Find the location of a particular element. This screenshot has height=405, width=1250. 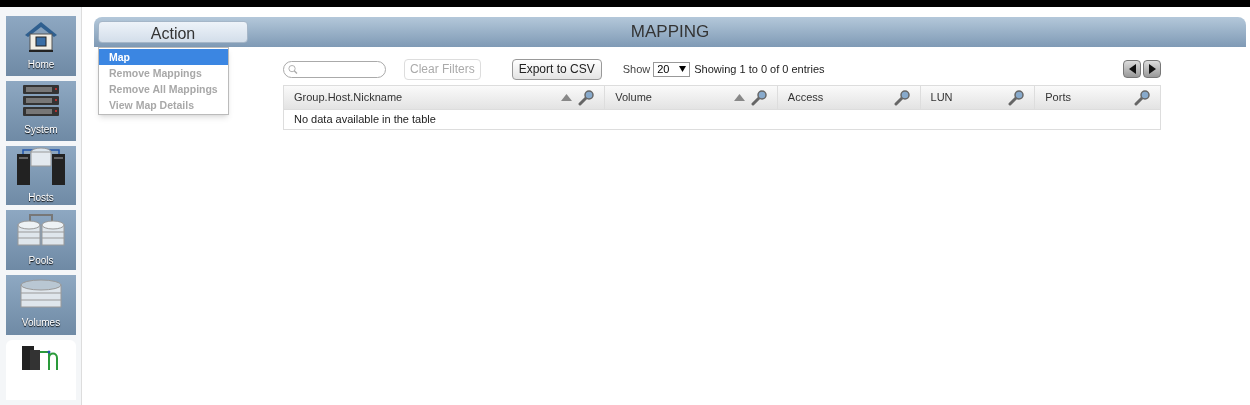

sidebar-item: System is located at coordinates (41, 110).